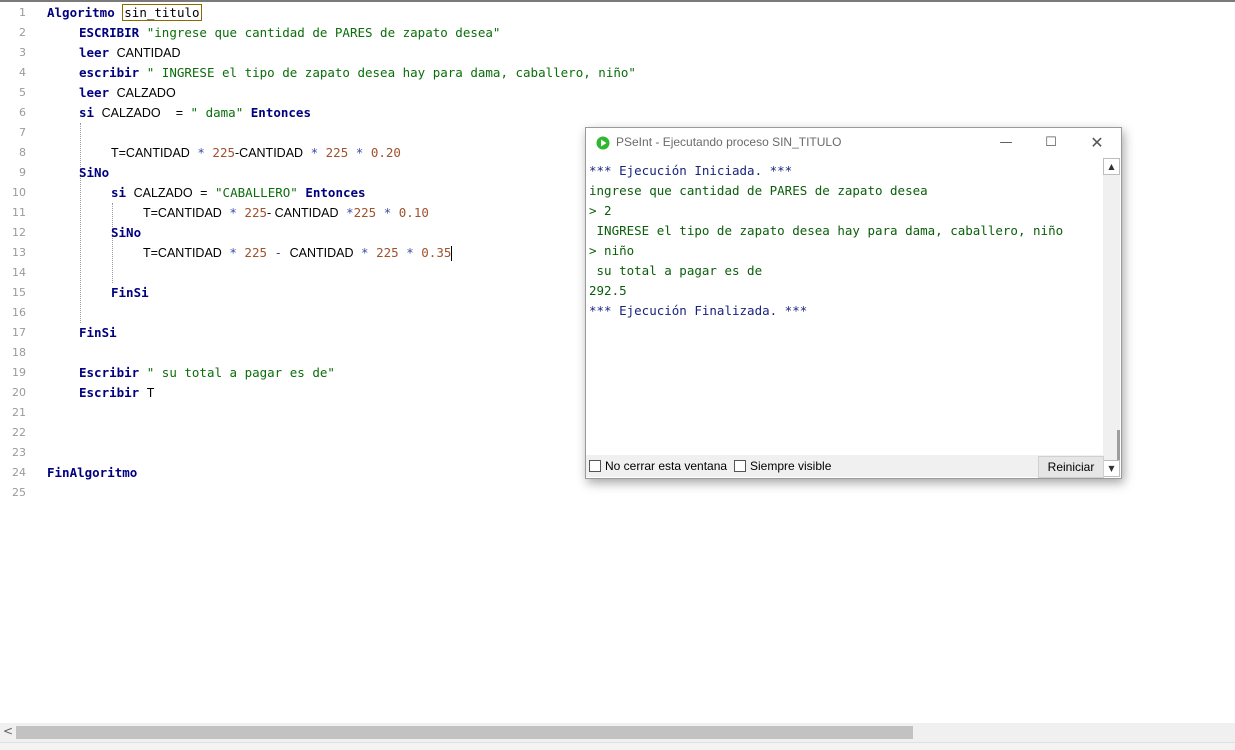 The width and height of the screenshot is (1235, 750). What do you see at coordinates (1051, 143) in the screenshot?
I see `maximize-button: ☐` at bounding box center [1051, 143].